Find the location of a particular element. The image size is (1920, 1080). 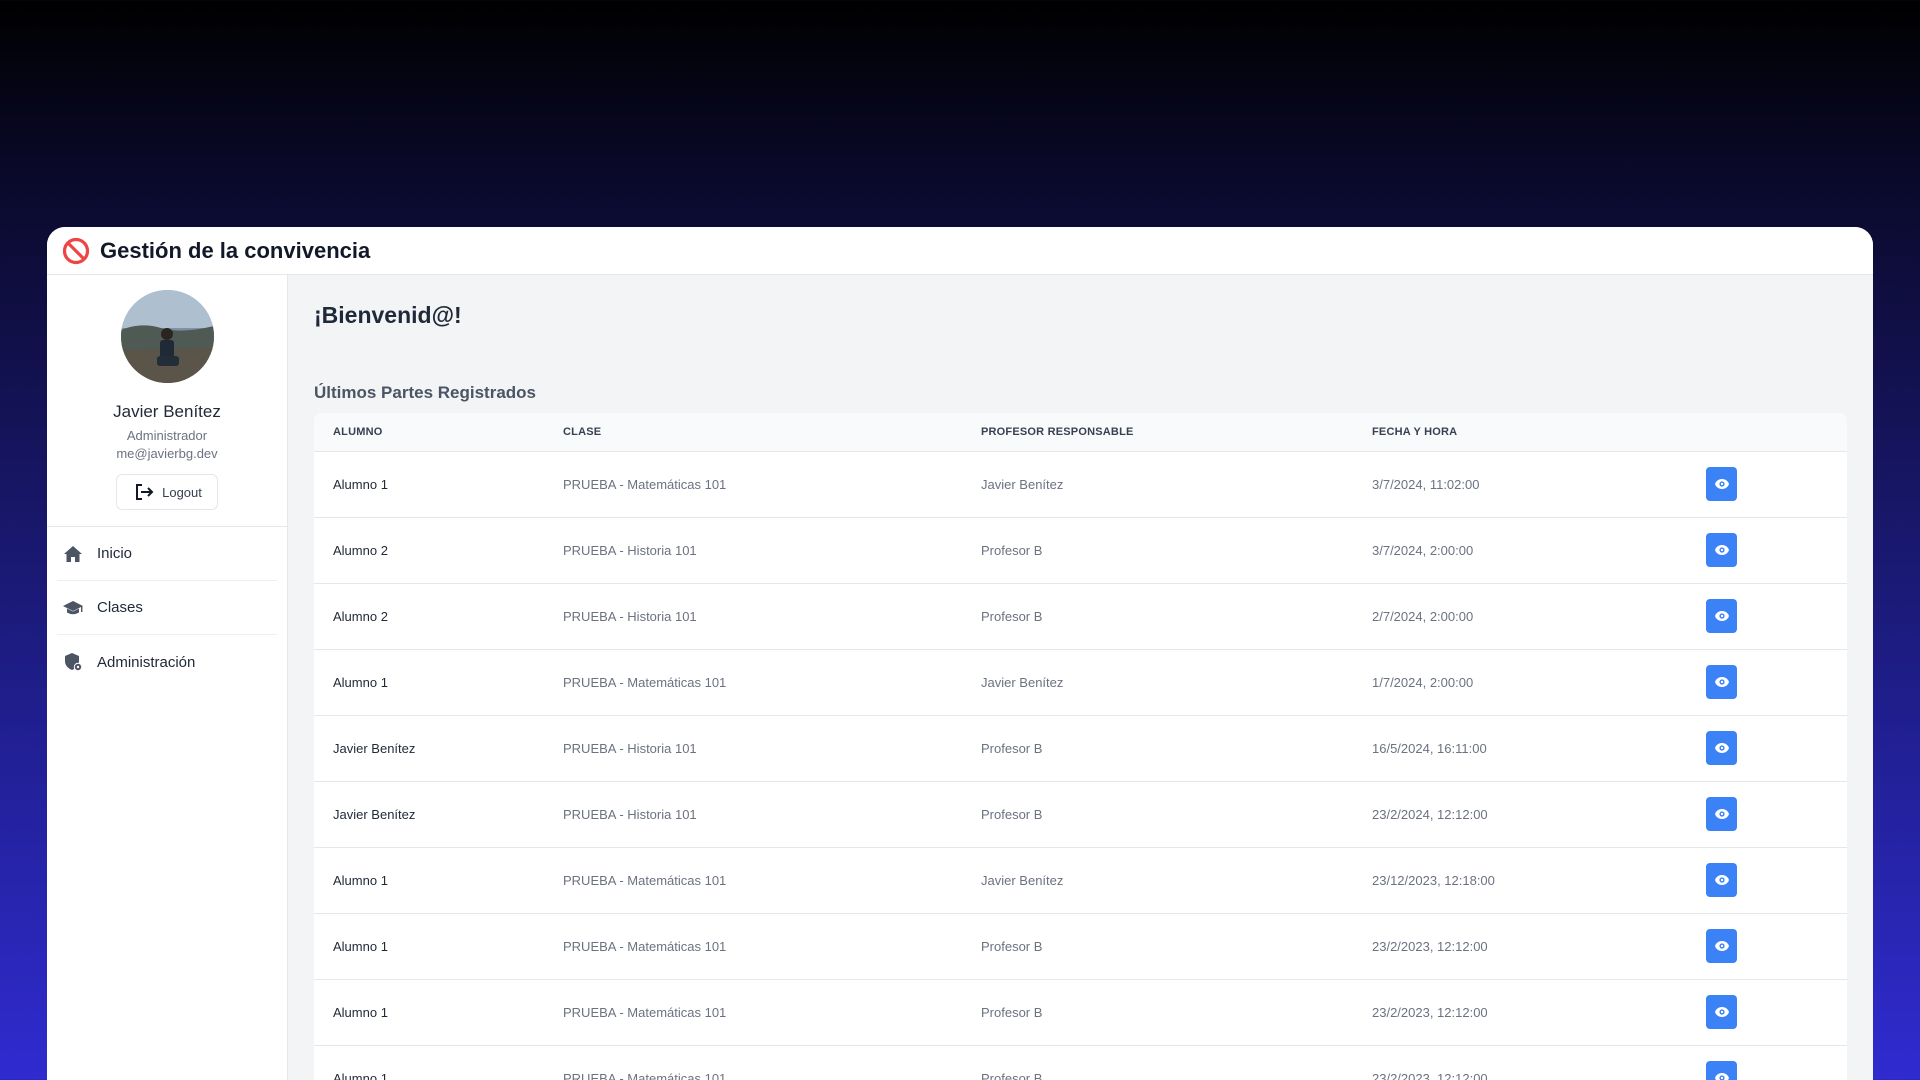

user-role: Administrador is located at coordinates (167, 435).